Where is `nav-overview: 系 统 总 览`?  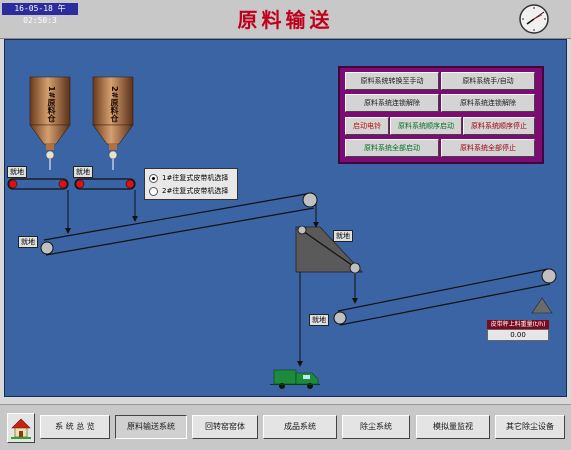
nav-overview: 系 统 总 览 is located at coordinates (75, 427).